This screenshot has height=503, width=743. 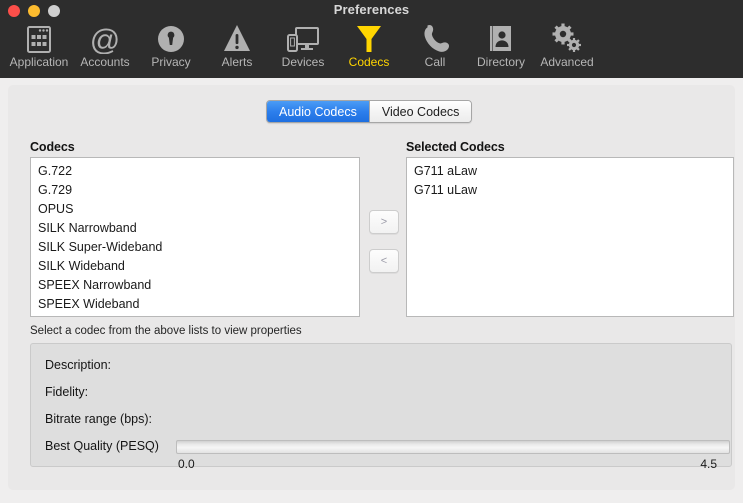 I want to click on toolbar-item-privacy: Privacy, so click(x=171, y=45).